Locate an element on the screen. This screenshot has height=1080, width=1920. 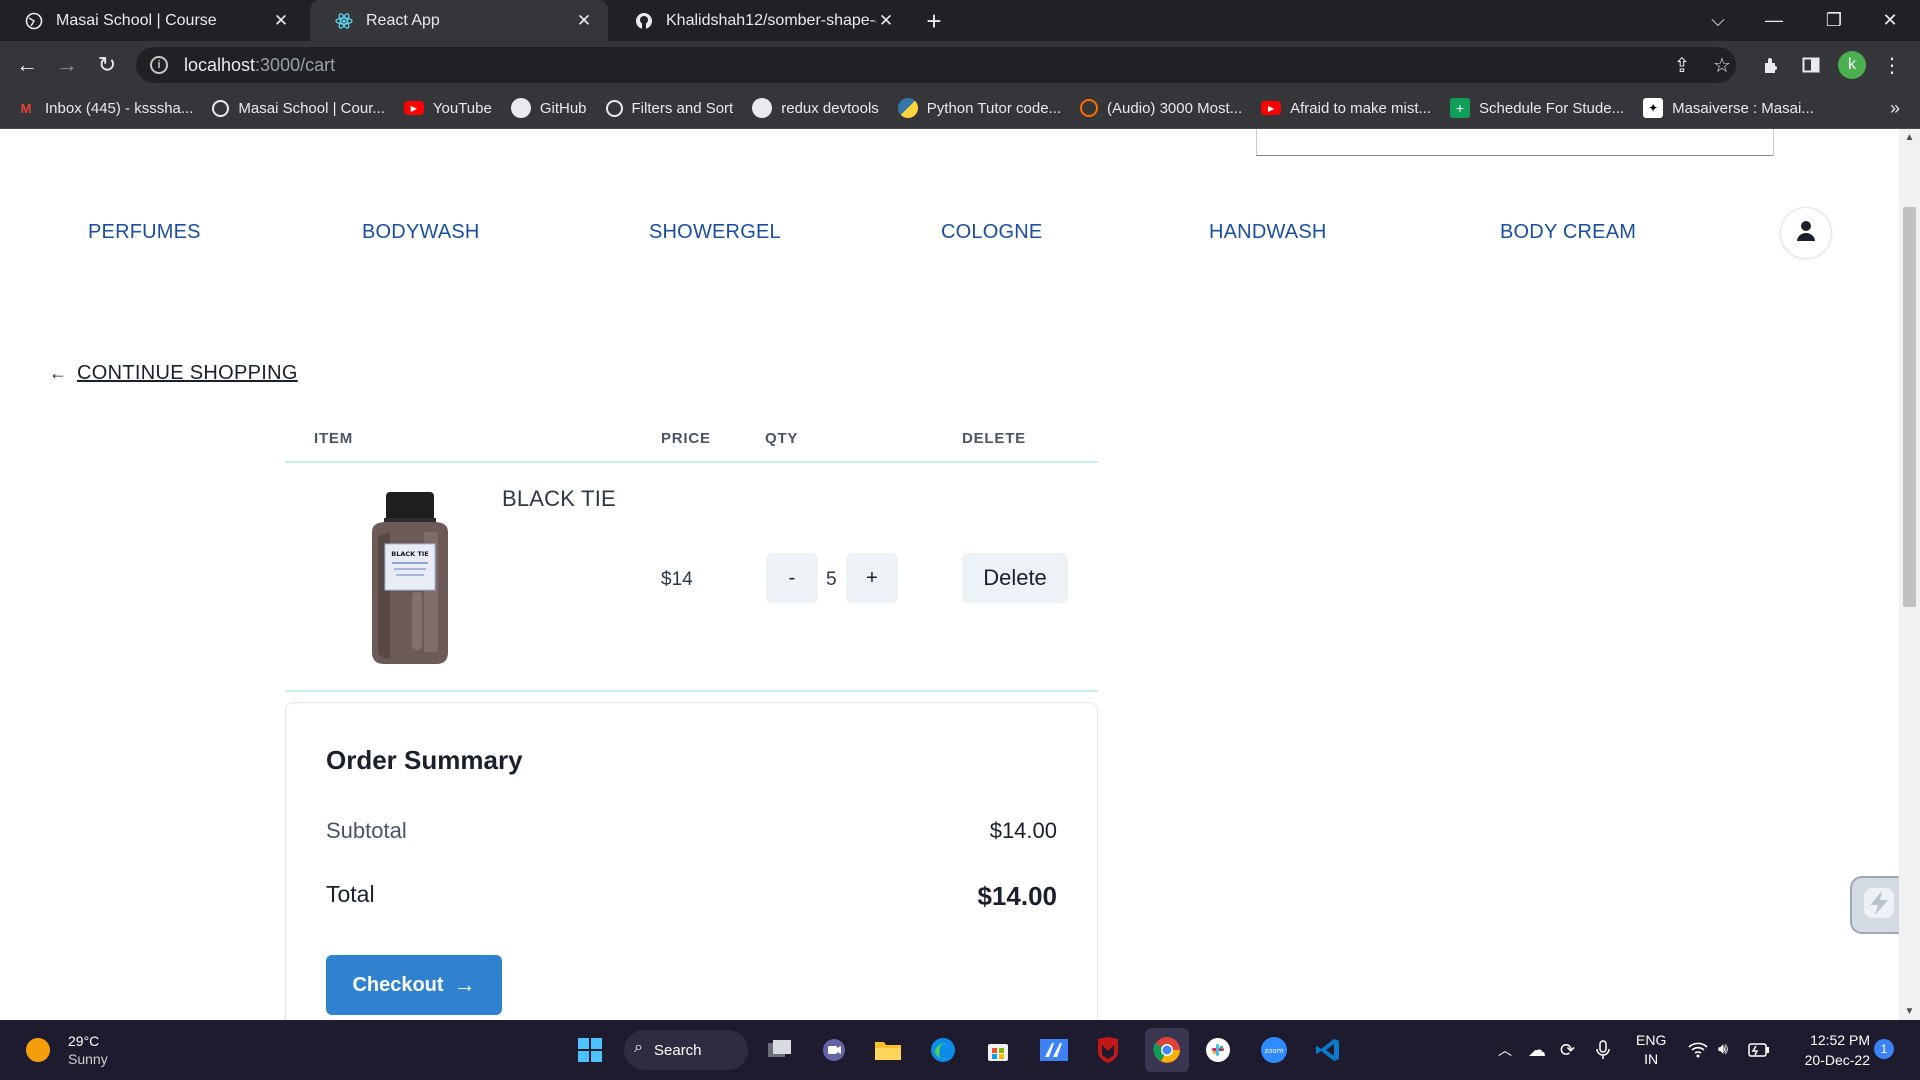
chrome-icon is located at coordinates (1167, 1050).